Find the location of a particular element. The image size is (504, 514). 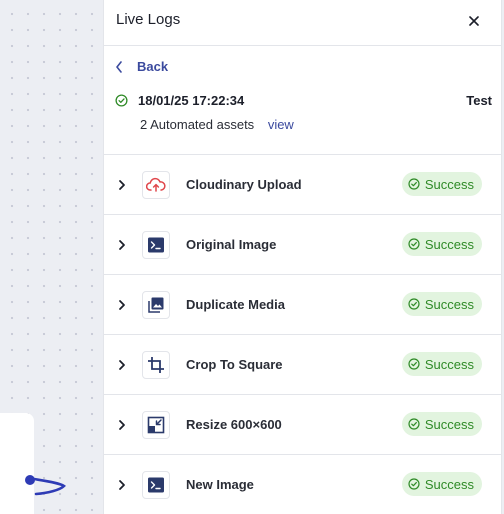

run-environment: Test is located at coordinates (479, 100).